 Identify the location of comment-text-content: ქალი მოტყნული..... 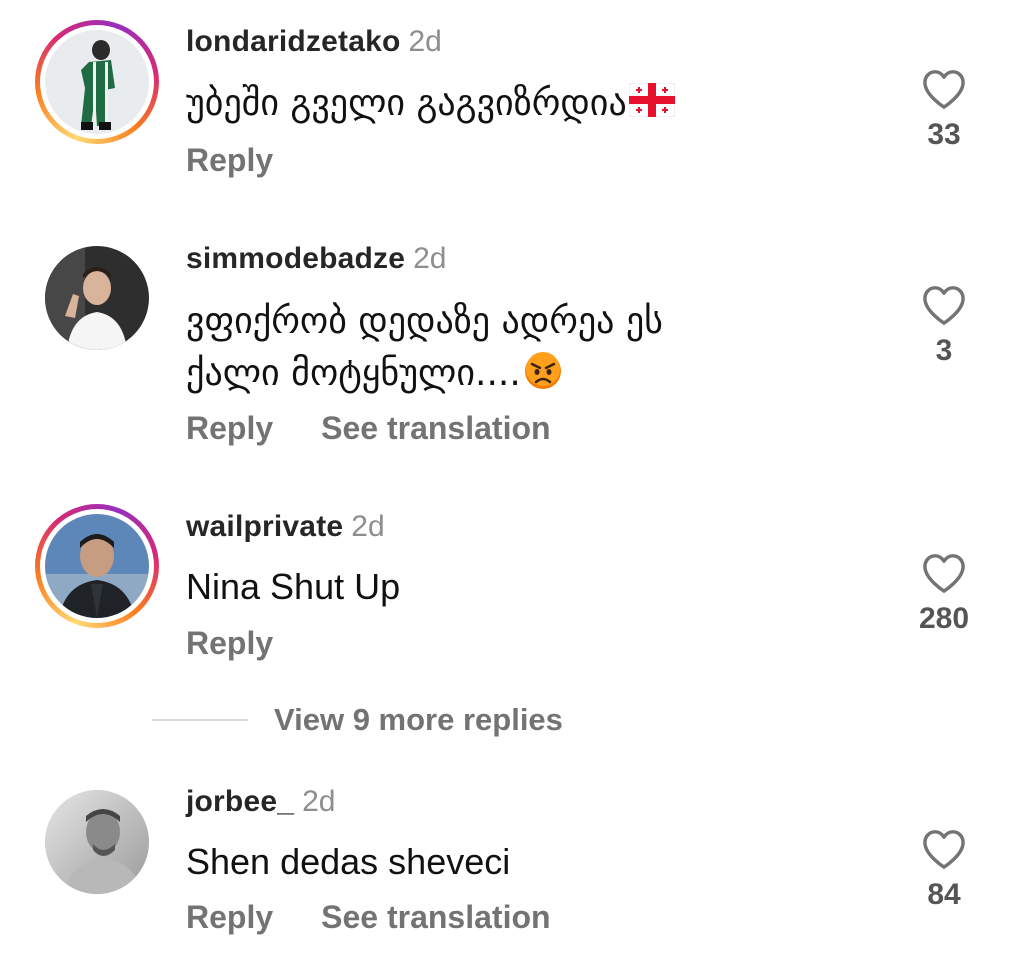
(353, 373).